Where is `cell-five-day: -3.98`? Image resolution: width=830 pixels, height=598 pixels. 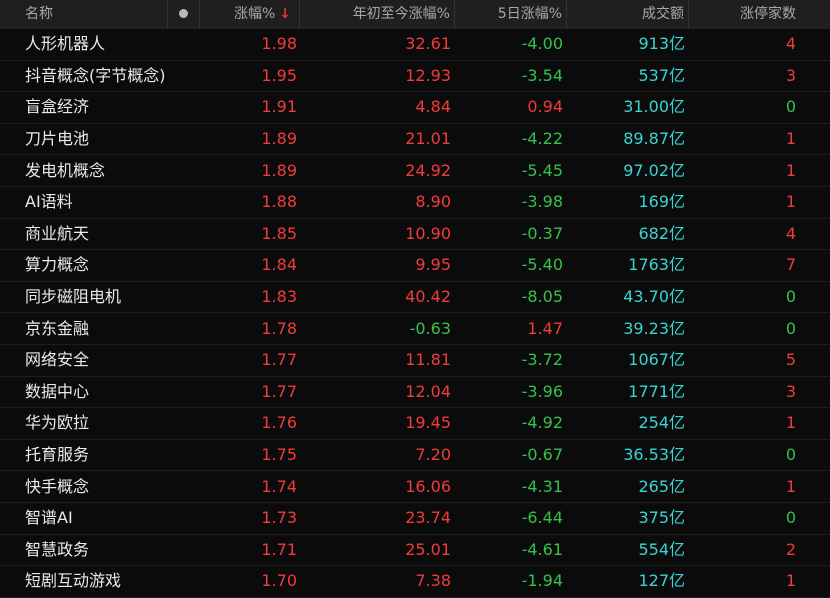
cell-five-day: -3.98 is located at coordinates (542, 202).